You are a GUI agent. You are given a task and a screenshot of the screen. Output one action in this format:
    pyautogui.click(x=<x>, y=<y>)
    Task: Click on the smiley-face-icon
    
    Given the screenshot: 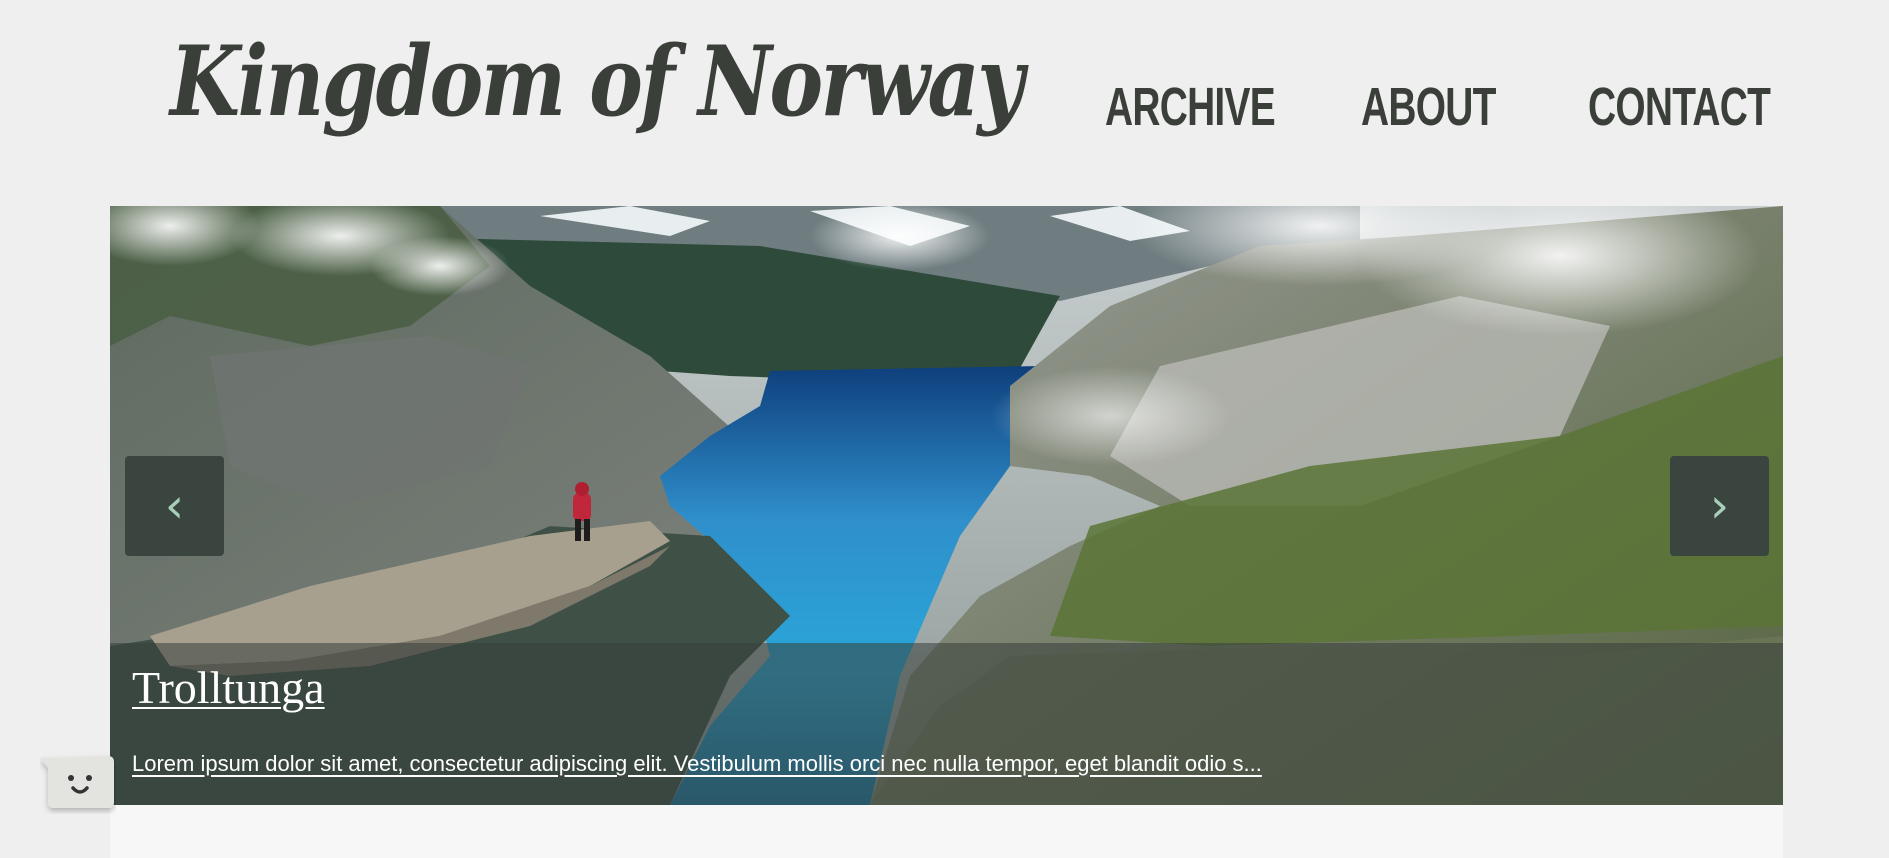 What is the action you would take?
    pyautogui.click(x=77, y=782)
    